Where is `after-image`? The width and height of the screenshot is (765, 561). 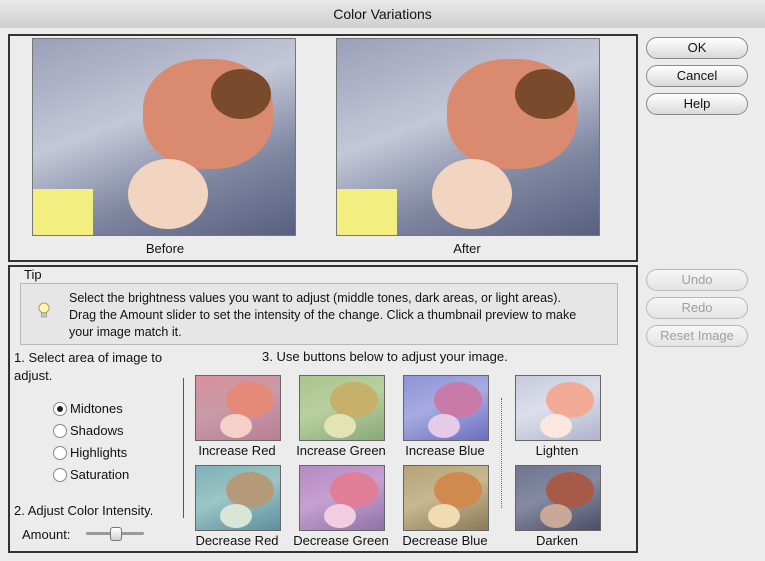
after-image is located at coordinates (468, 137).